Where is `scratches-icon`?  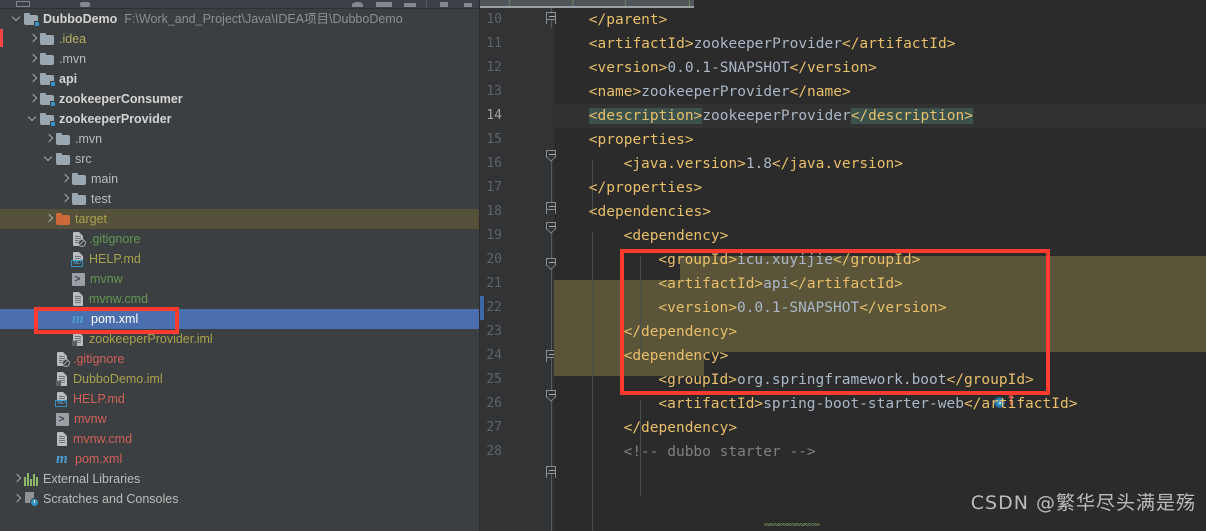 scratches-icon is located at coordinates (31, 499).